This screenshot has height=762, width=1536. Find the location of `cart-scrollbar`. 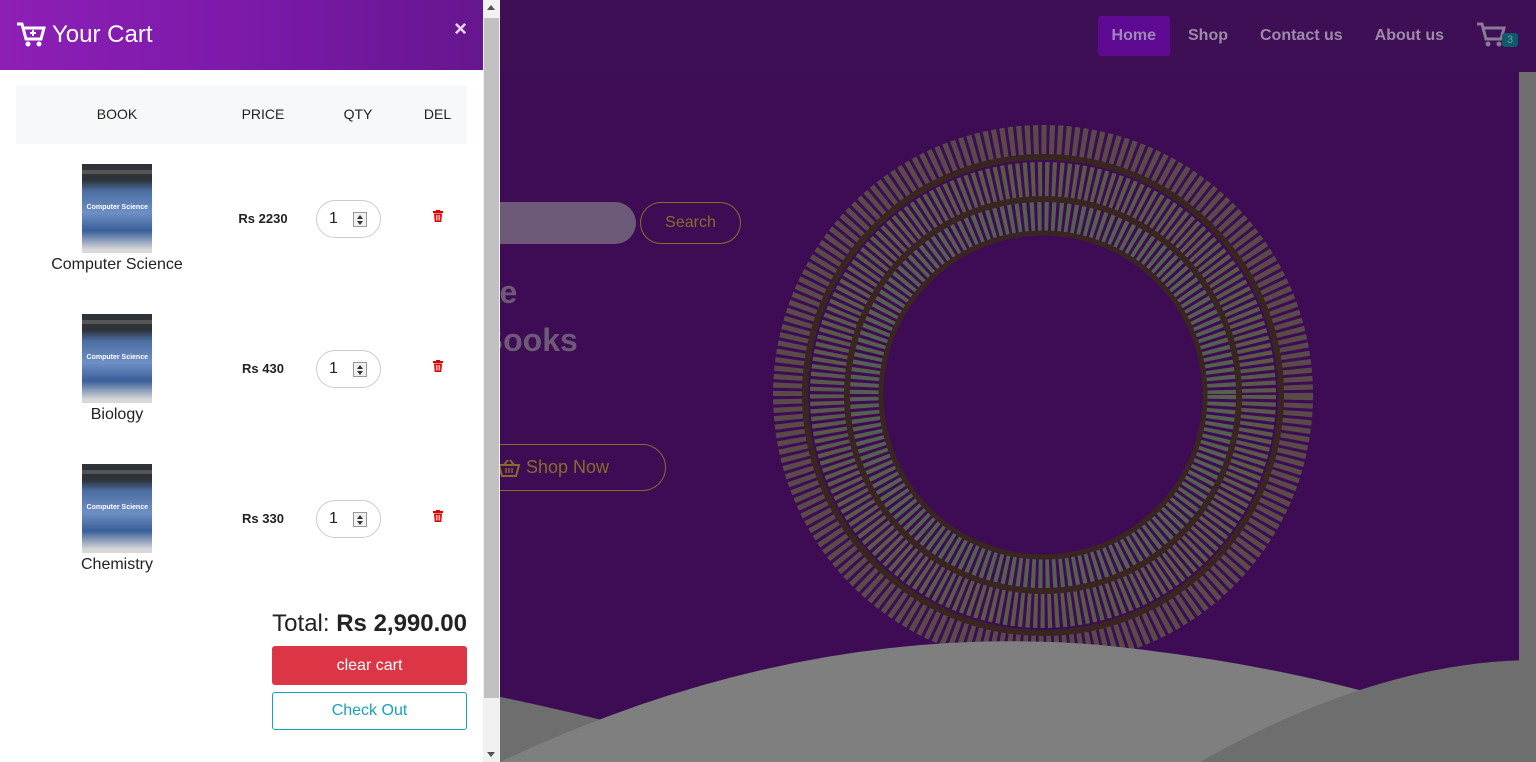

cart-scrollbar is located at coordinates (491, 381).